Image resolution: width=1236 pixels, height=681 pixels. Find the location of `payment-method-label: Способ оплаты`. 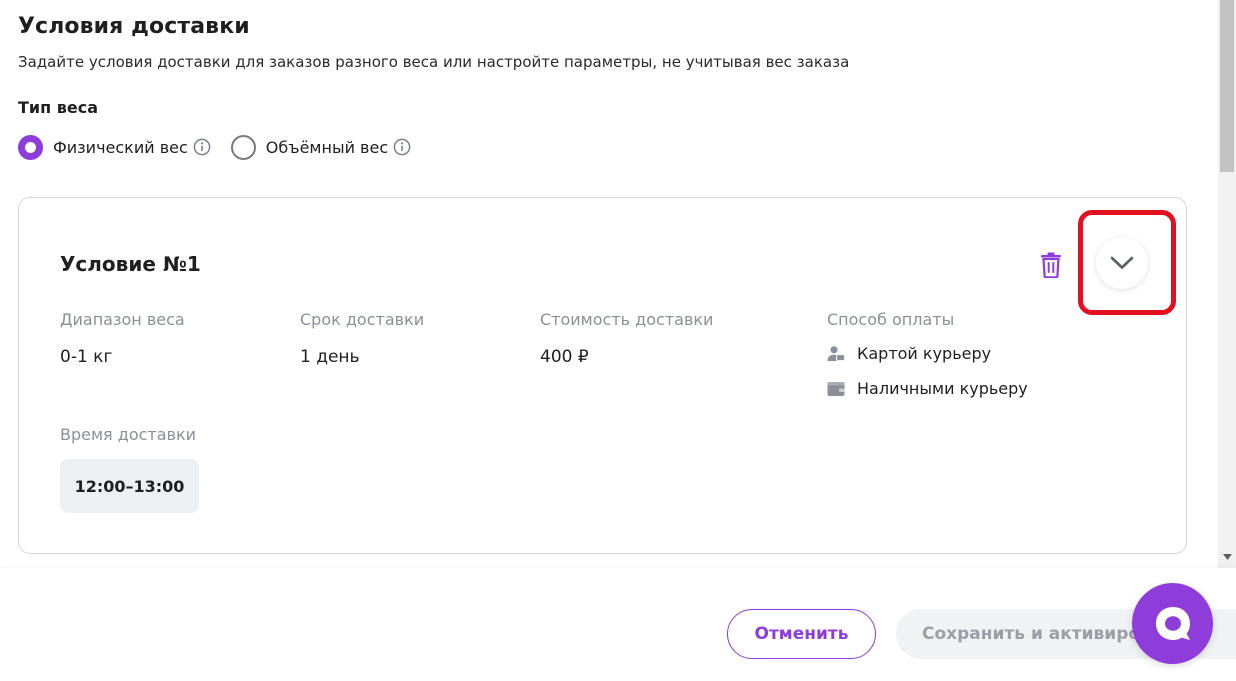

payment-method-label: Способ оплаты is located at coordinates (891, 319).